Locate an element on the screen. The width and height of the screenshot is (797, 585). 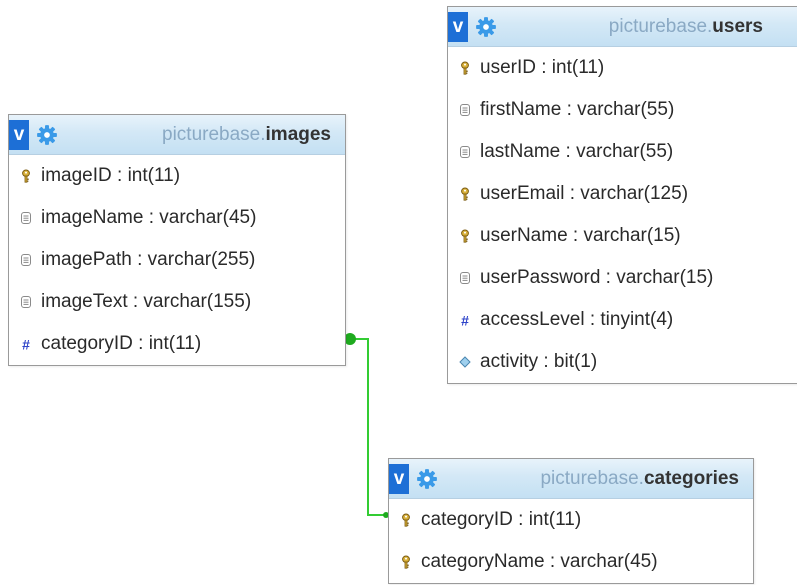
table-column: userPassword : varchar(15) is located at coordinates (622, 278).